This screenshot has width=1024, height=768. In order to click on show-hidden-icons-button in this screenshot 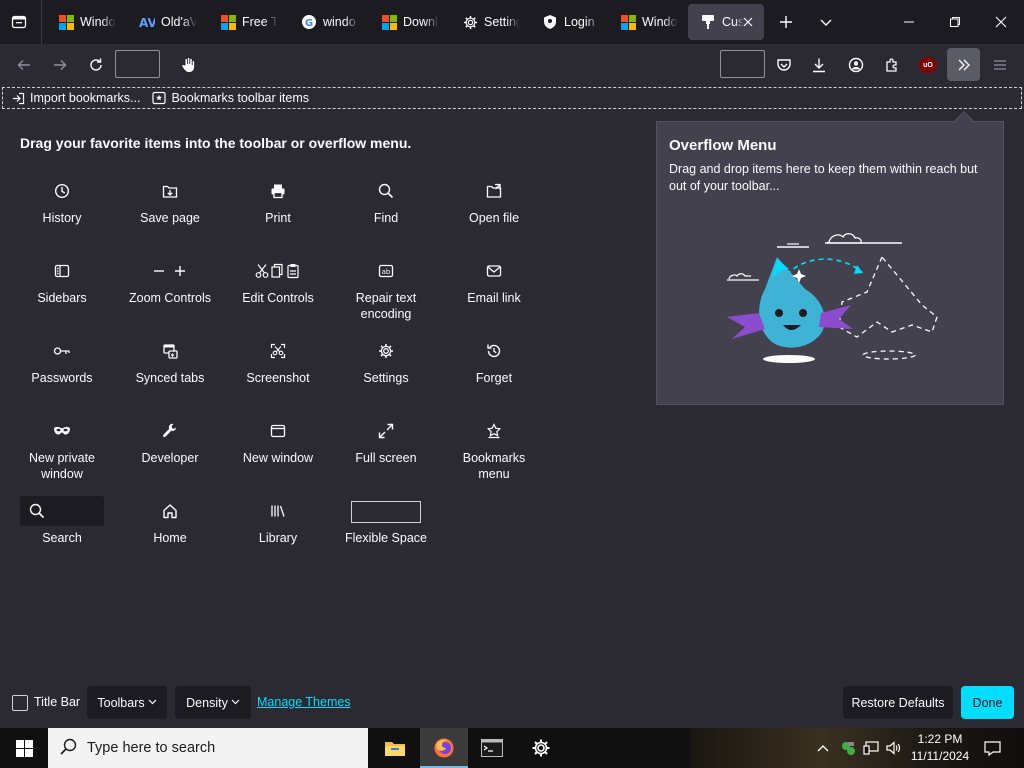, I will do `click(823, 748)`.